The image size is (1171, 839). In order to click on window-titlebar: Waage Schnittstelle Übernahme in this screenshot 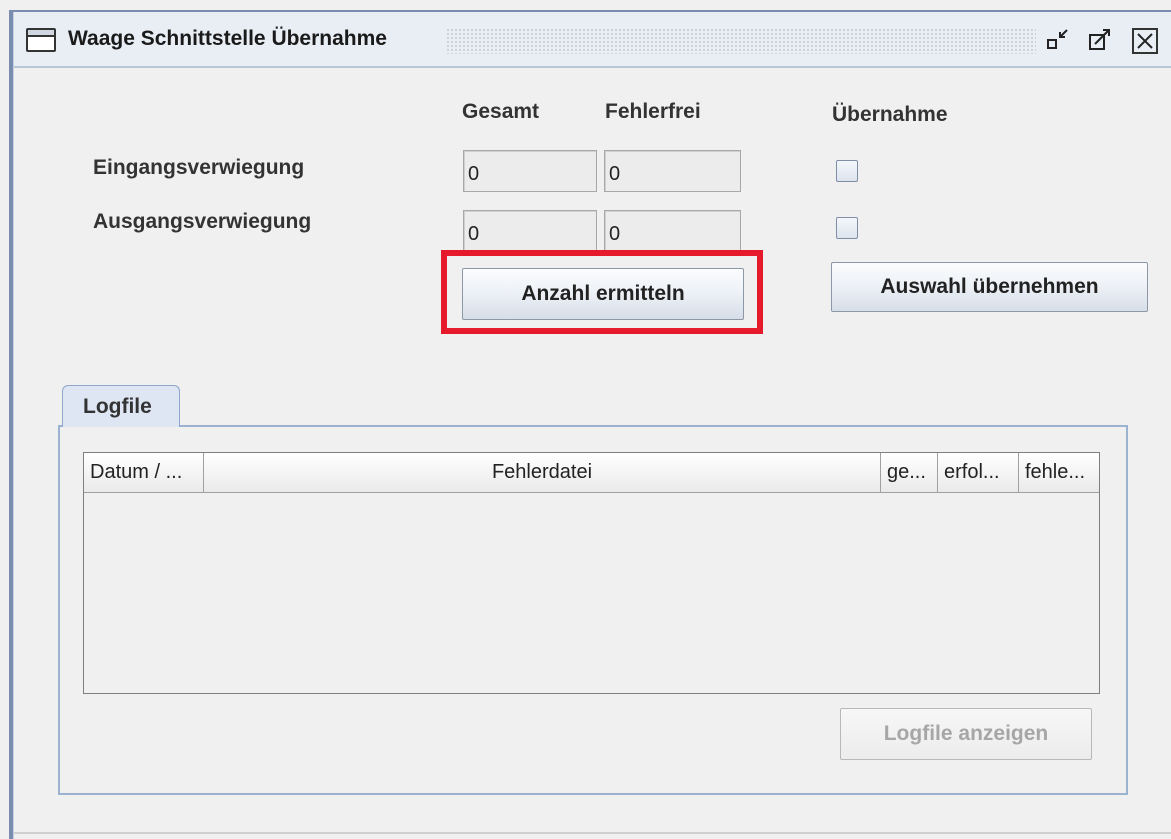, I will do `click(592, 40)`.